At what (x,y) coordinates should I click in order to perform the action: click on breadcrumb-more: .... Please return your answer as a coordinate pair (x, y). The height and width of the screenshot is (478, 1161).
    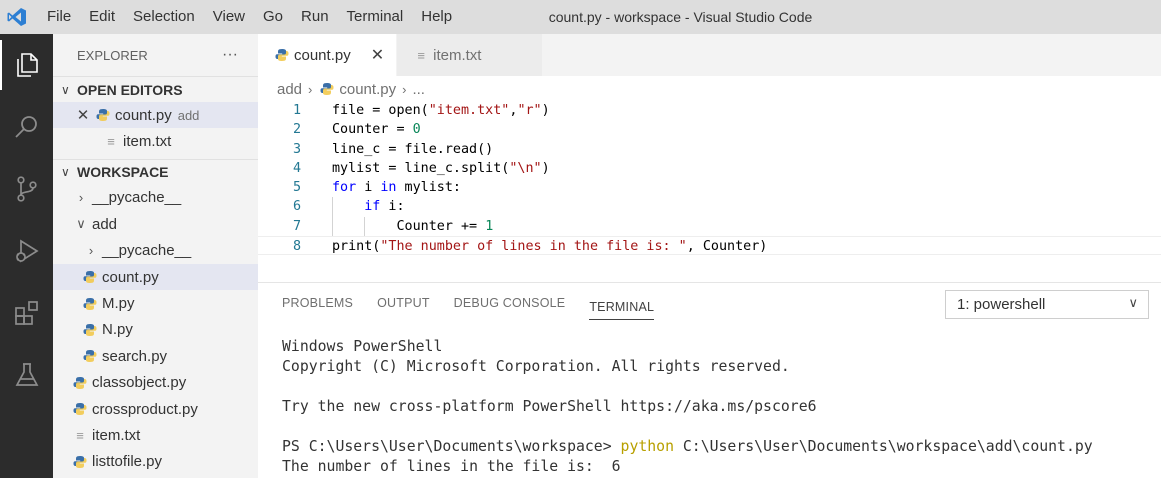
    Looking at the image, I should click on (418, 89).